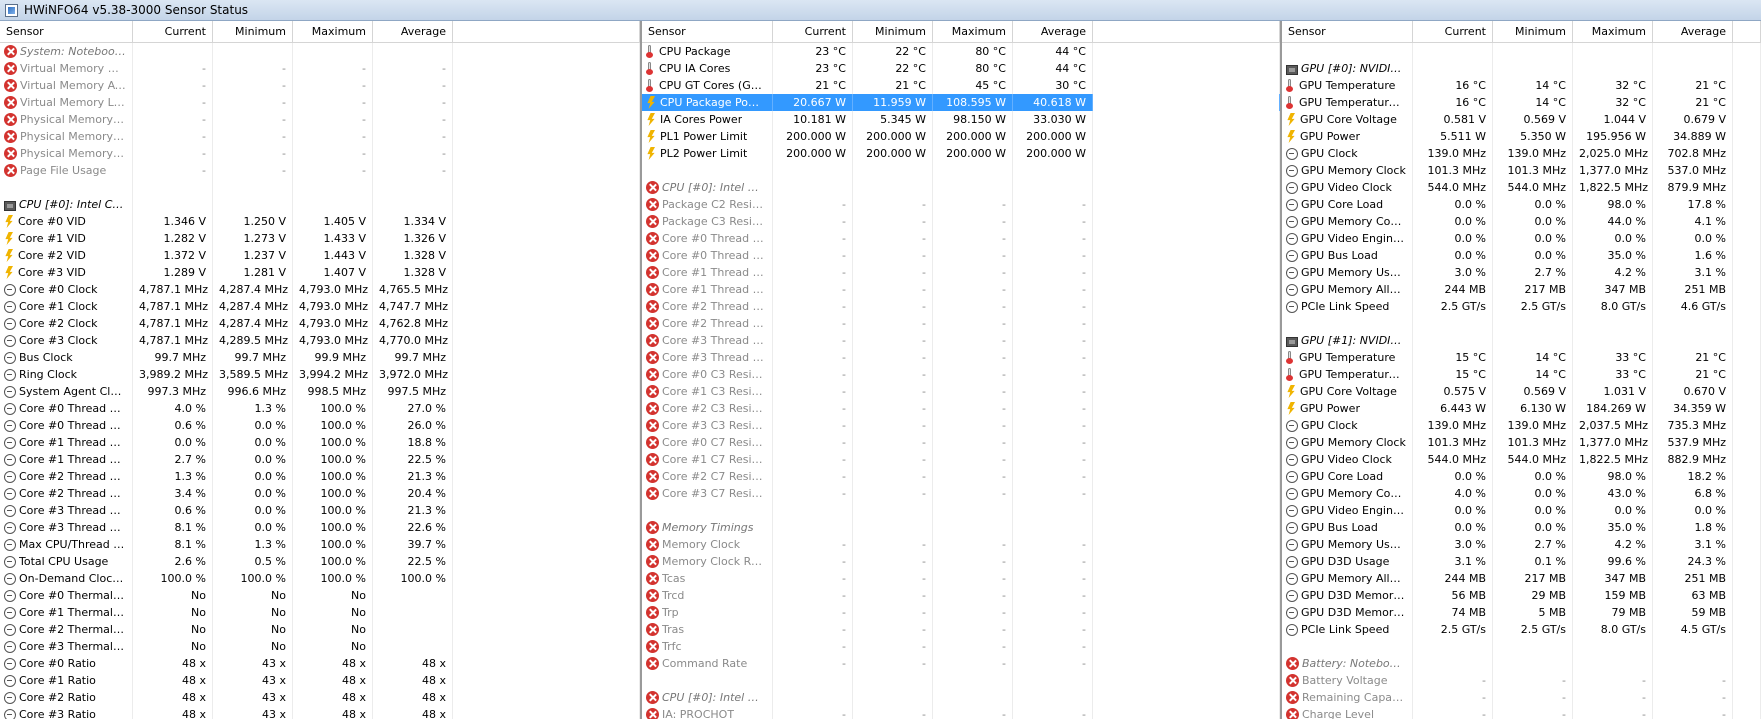  What do you see at coordinates (66, 272) in the screenshot?
I see `sensor-name-cell: Core #3 VID` at bounding box center [66, 272].